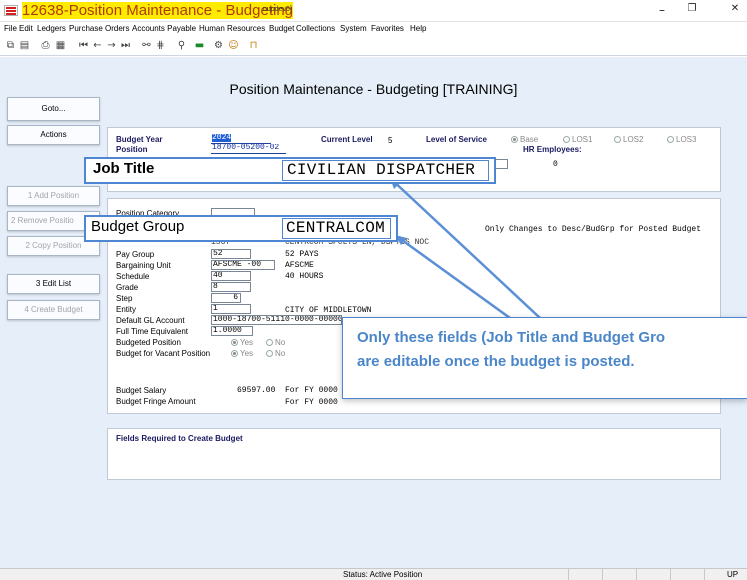 The width and height of the screenshot is (747, 580). Describe the element at coordinates (138, 226) in the screenshot. I see `budget-group-label: Budget Group` at that location.